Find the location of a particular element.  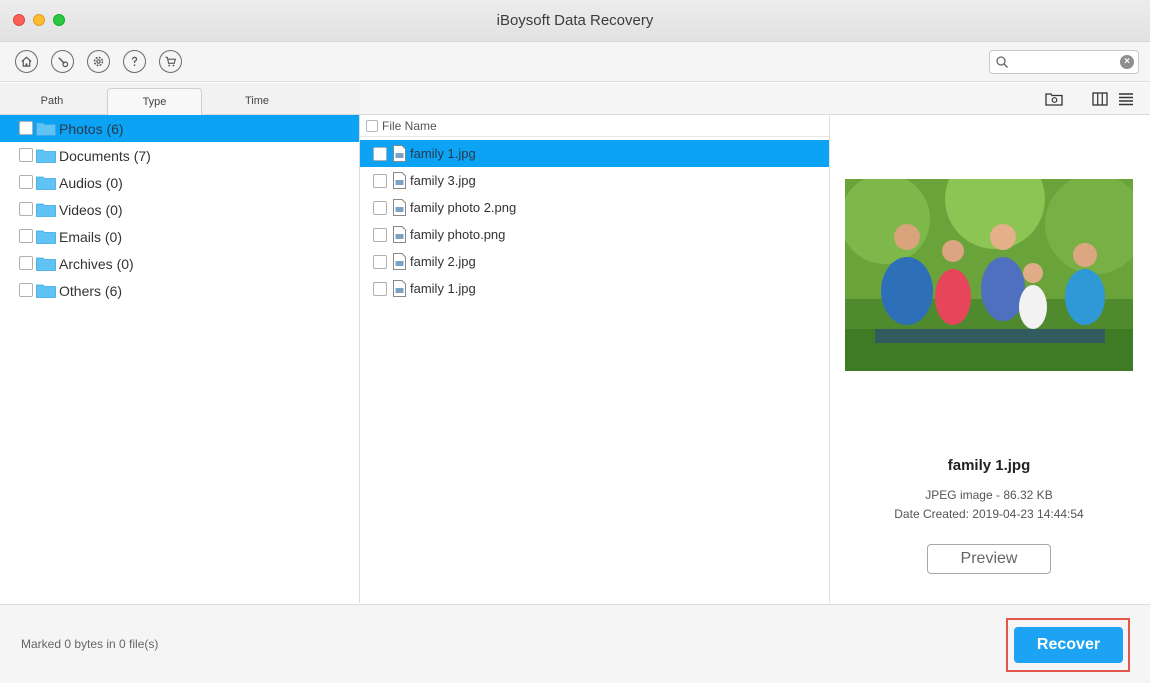

preview-button: Preview is located at coordinates (989, 559).